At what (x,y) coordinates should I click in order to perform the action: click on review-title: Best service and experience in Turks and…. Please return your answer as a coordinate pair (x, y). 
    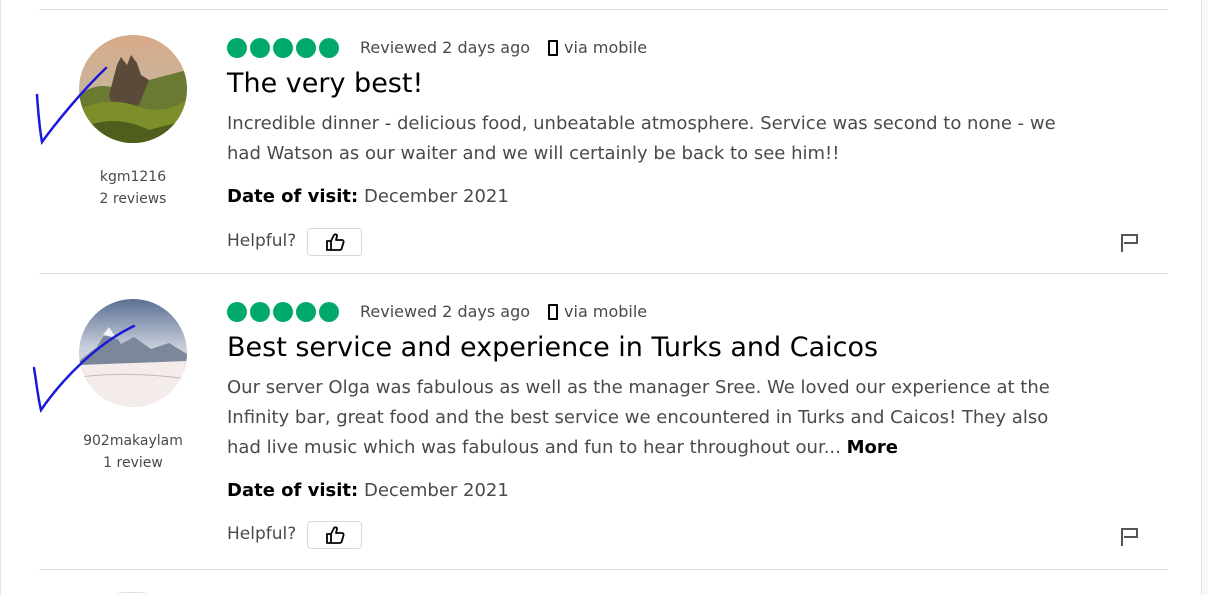
    Looking at the image, I should click on (552, 347).